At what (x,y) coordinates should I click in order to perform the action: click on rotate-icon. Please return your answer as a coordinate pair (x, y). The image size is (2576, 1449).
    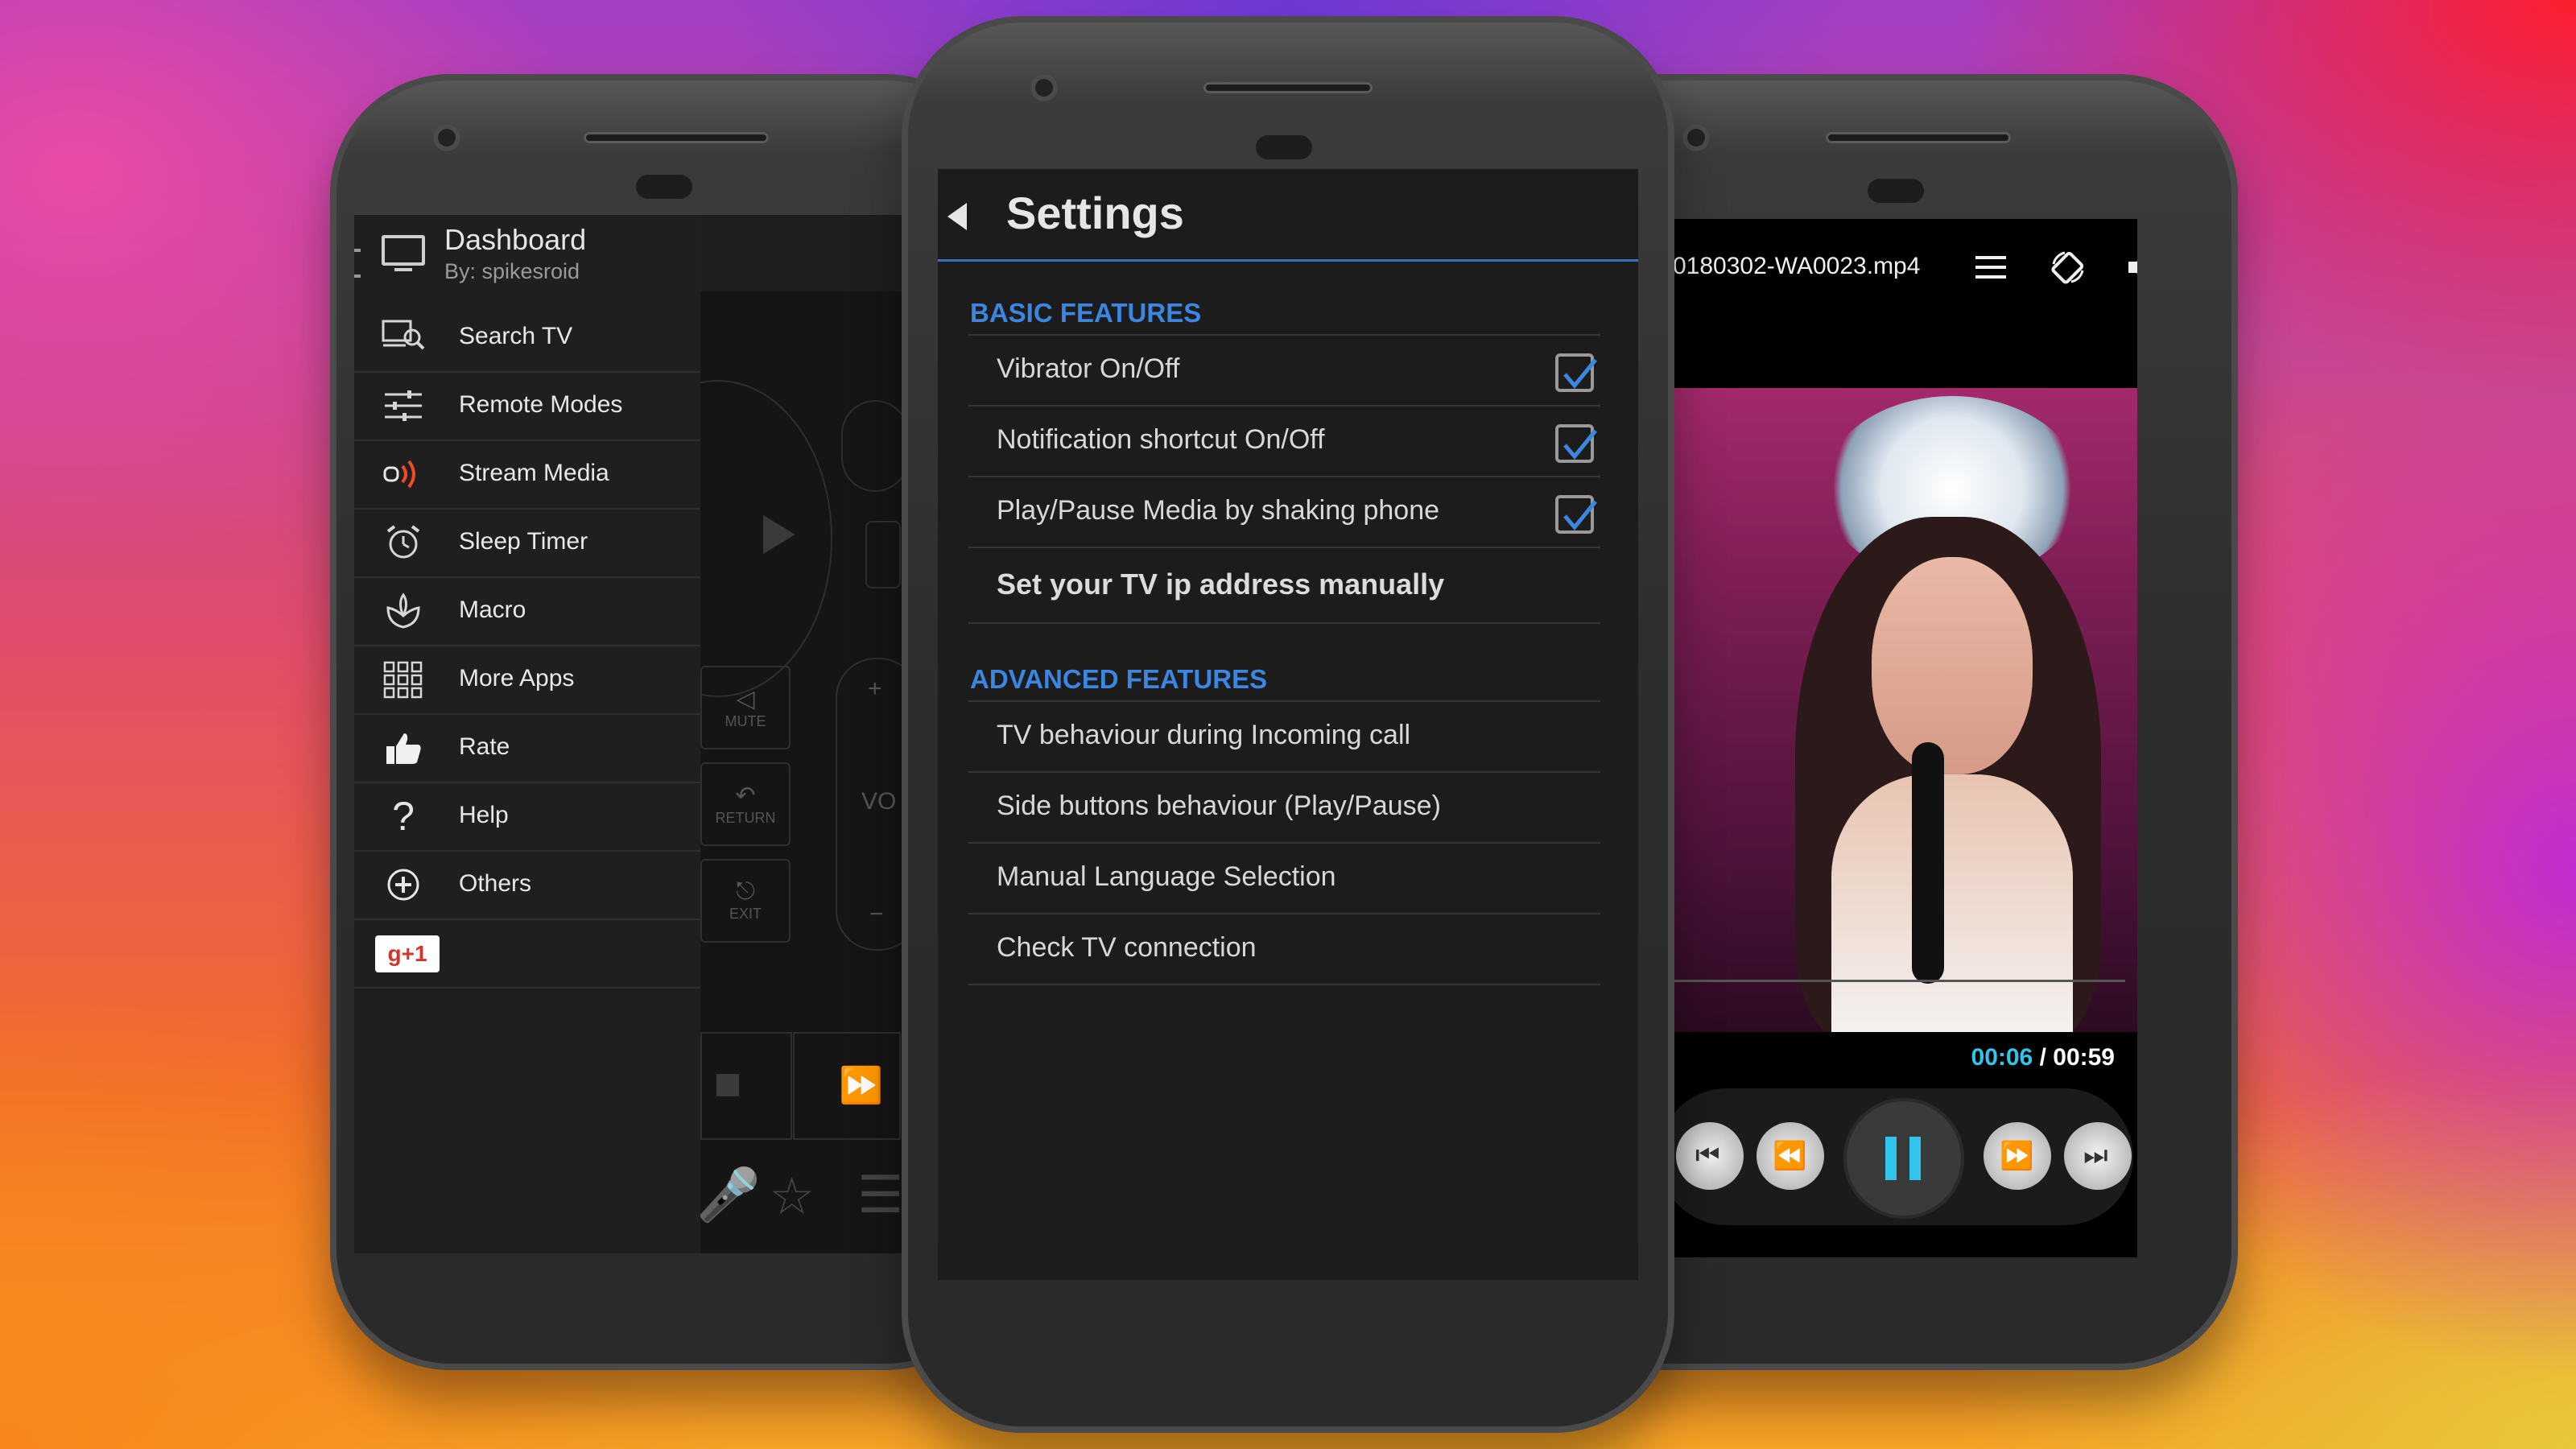
    Looking at the image, I should click on (2068, 267).